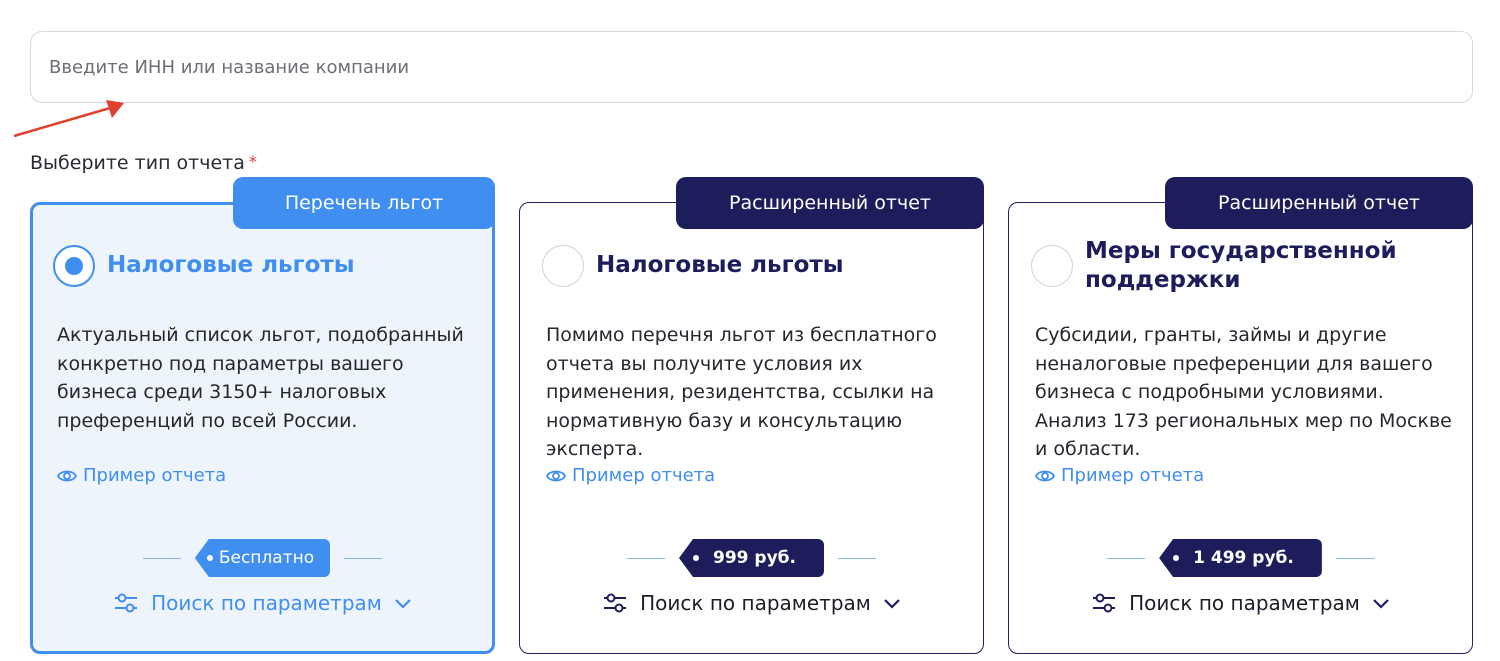 The height and width of the screenshot is (661, 1500). I want to click on company-search-field, so click(751, 67).